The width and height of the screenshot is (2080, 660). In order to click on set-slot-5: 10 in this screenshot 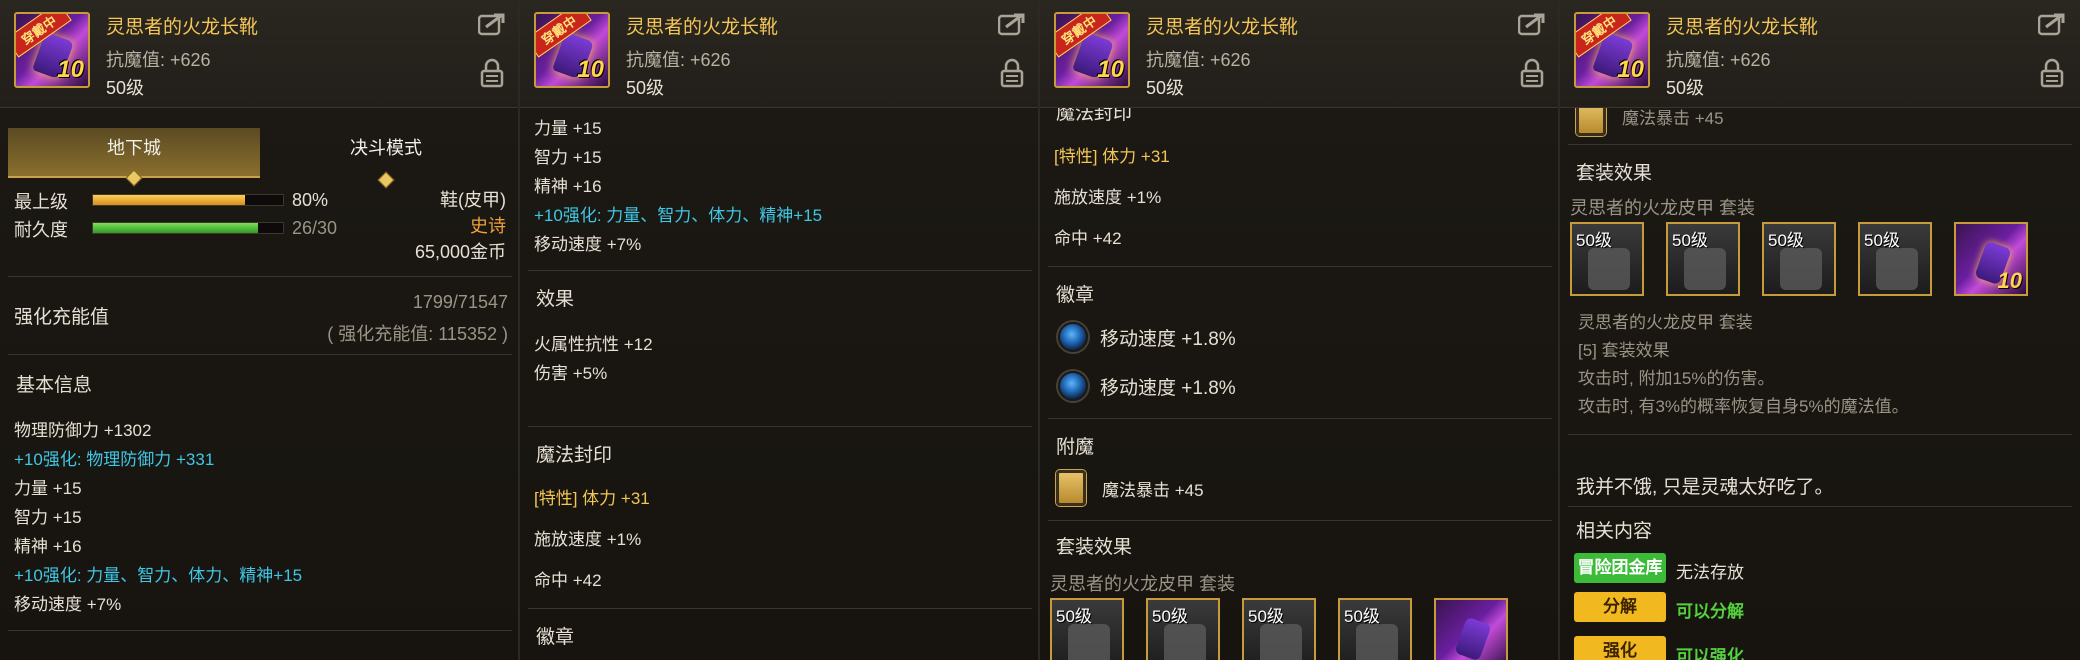, I will do `click(1991, 259)`.